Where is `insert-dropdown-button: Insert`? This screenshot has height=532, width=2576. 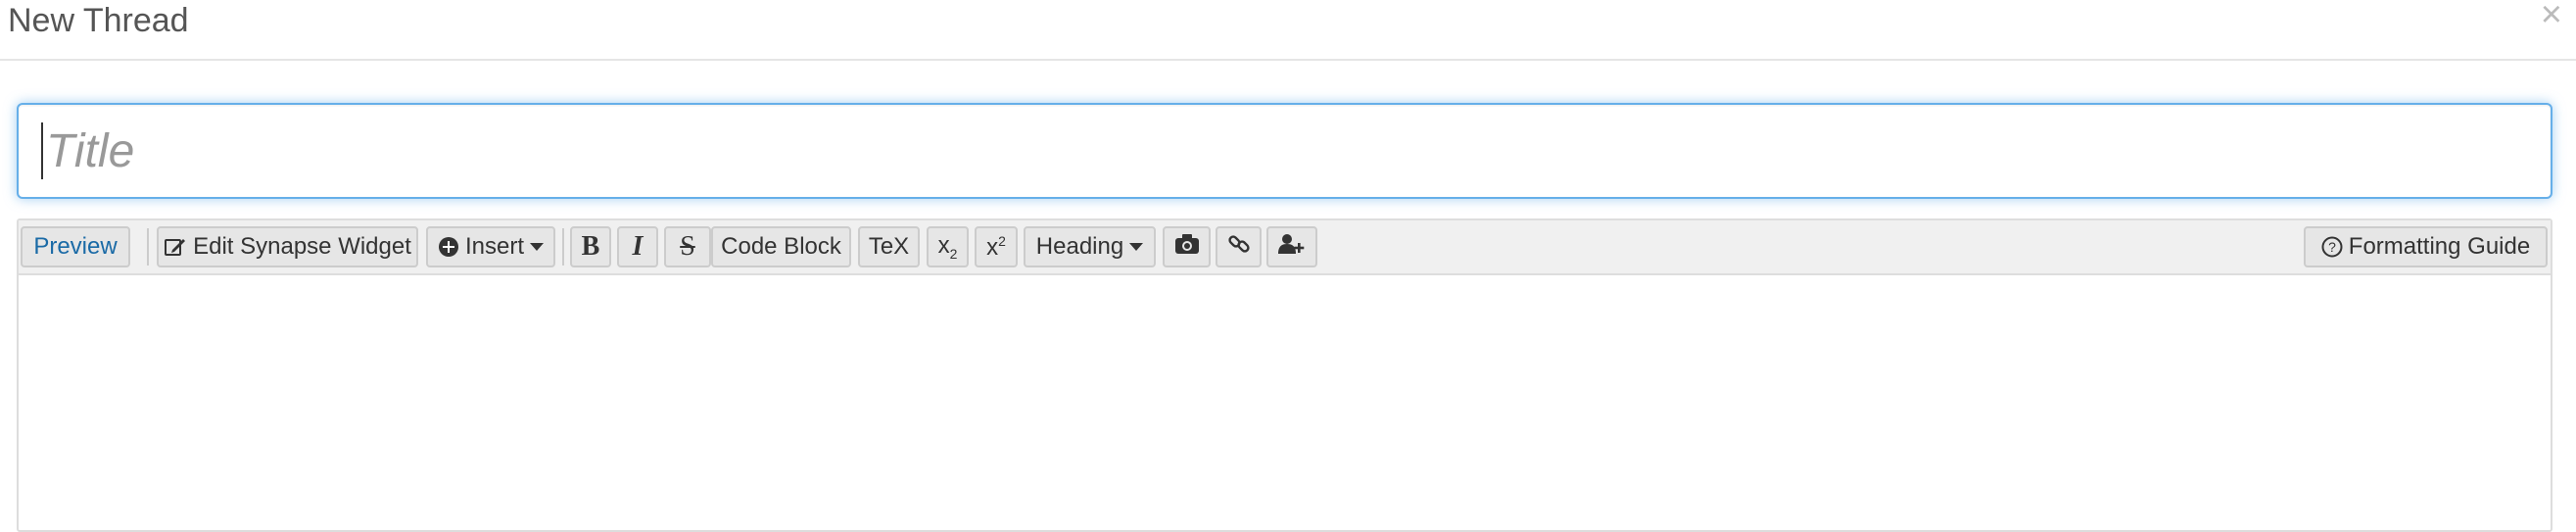
insert-dropdown-button: Insert is located at coordinates (491, 246).